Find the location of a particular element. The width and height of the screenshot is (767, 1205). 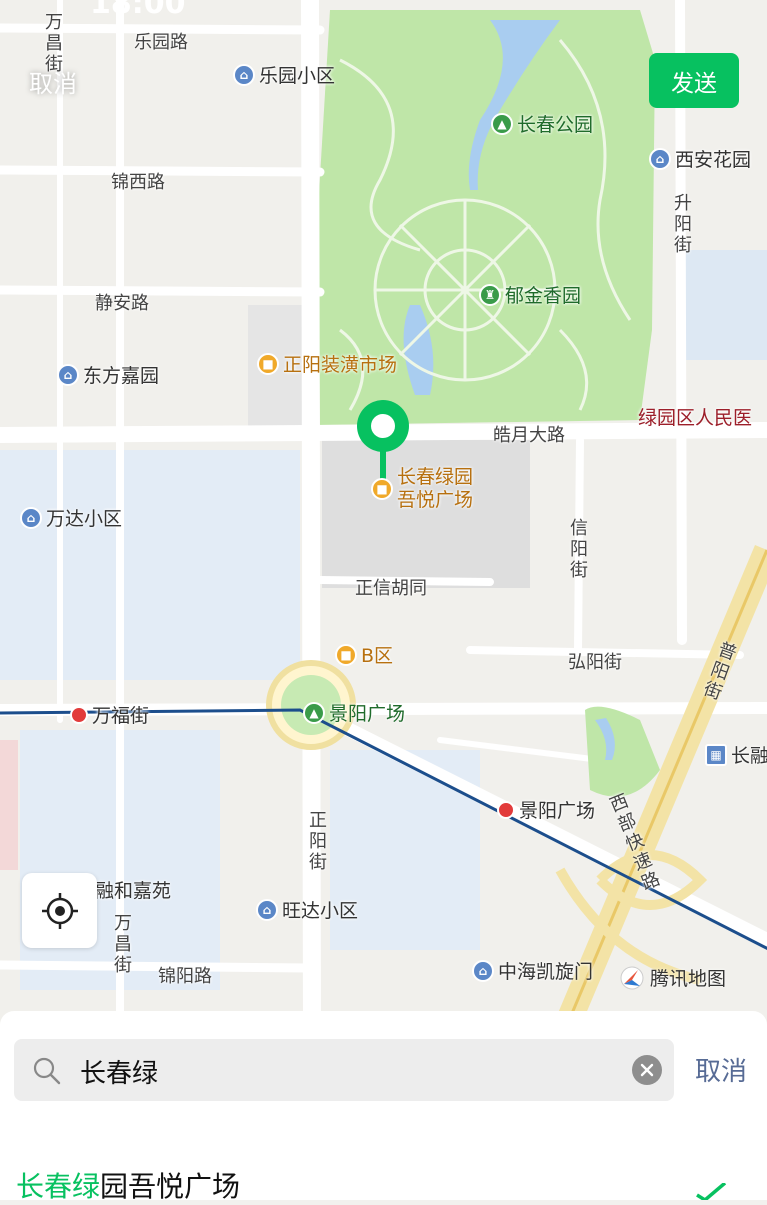

crosshair-icon is located at coordinates (59, 910).